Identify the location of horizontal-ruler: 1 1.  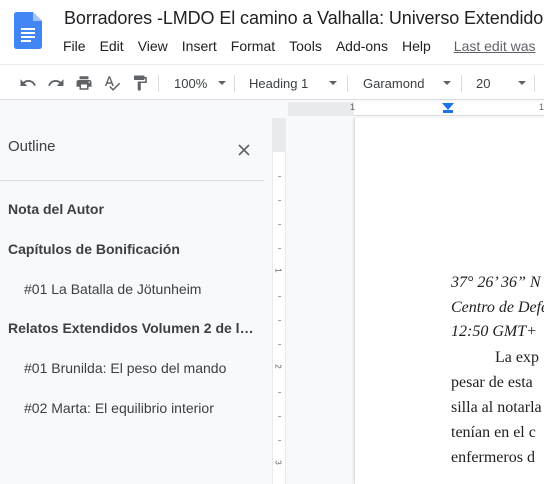
(416, 109).